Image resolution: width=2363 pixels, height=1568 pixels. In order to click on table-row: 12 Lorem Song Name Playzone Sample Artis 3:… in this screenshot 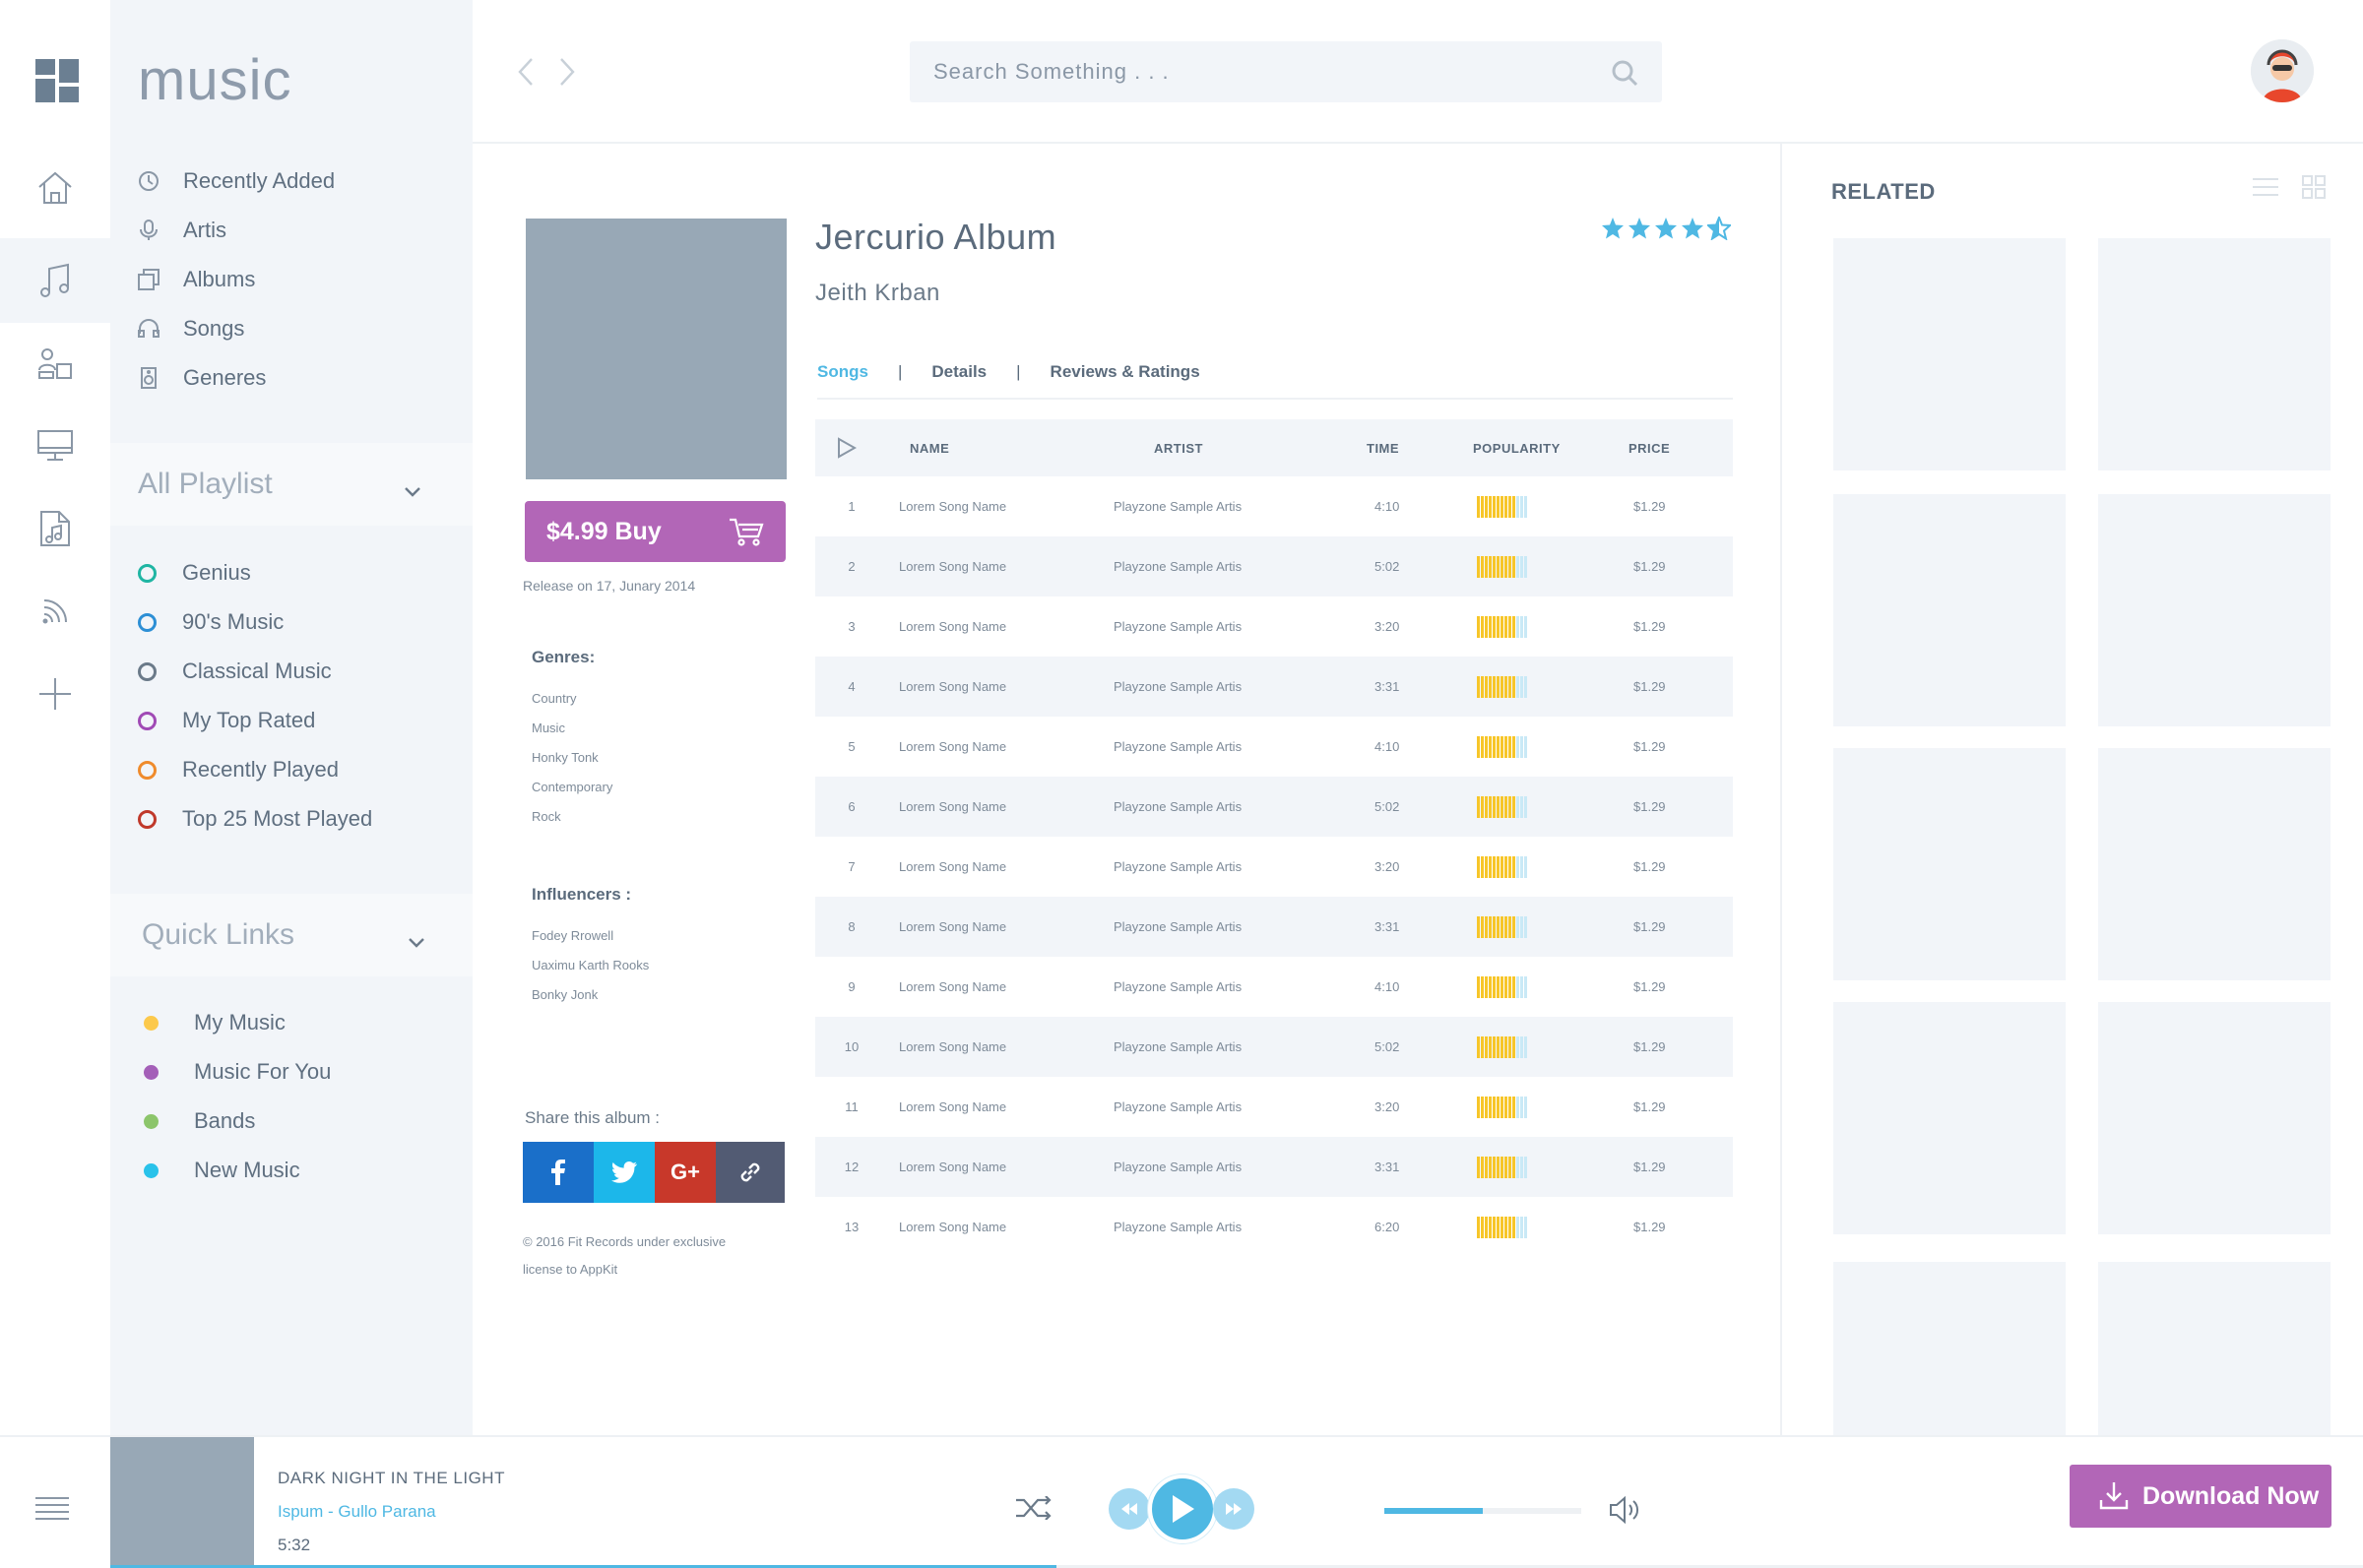, I will do `click(1274, 1167)`.